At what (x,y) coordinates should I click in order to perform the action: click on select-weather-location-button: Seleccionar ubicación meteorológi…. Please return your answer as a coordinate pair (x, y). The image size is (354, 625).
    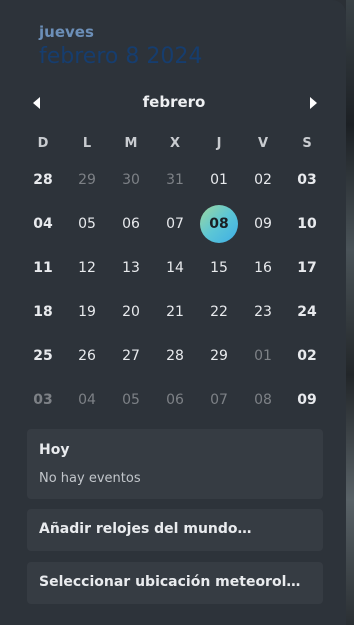
    Looking at the image, I should click on (175, 583).